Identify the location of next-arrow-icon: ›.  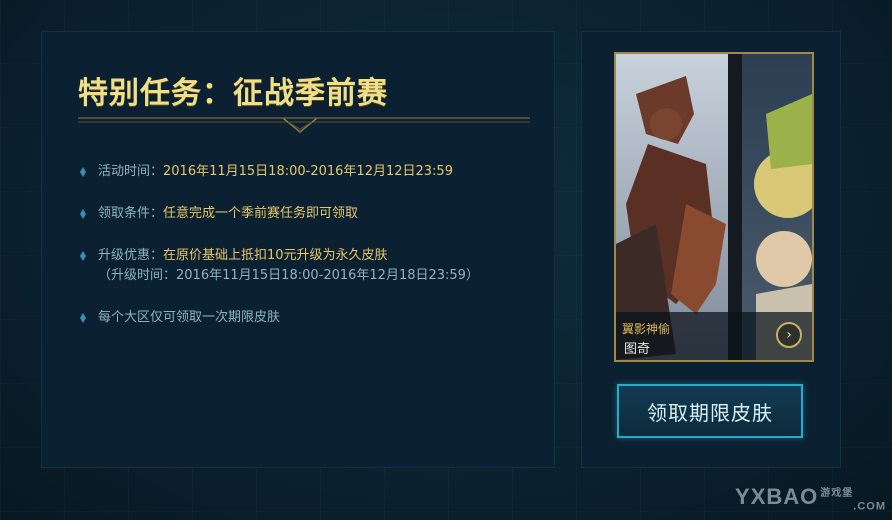
(789, 335).